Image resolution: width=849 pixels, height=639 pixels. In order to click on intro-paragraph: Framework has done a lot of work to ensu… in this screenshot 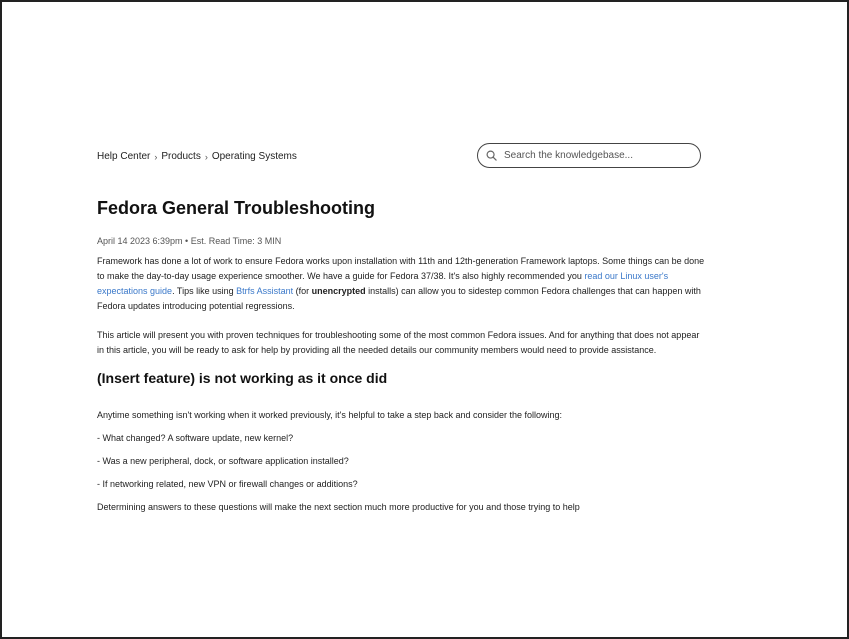, I will do `click(402, 284)`.